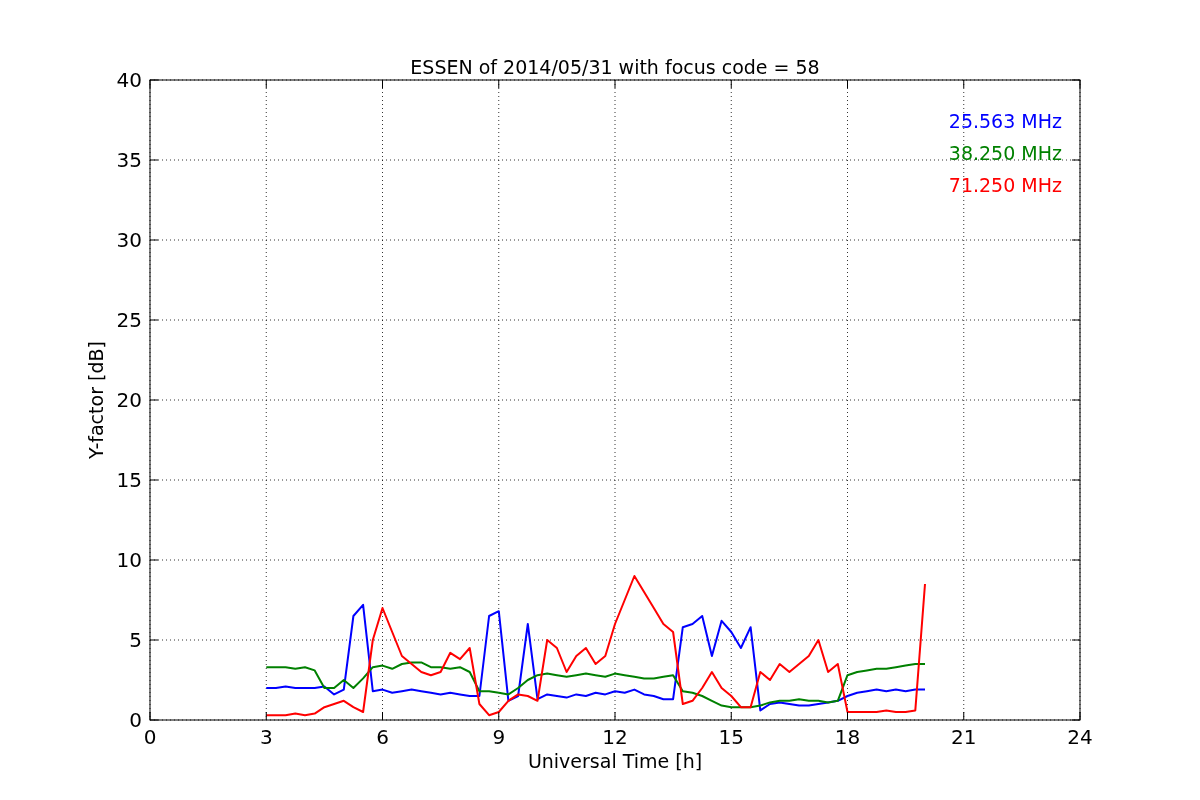  What do you see at coordinates (1080, 737) in the screenshot?
I see `tick-label: 24` at bounding box center [1080, 737].